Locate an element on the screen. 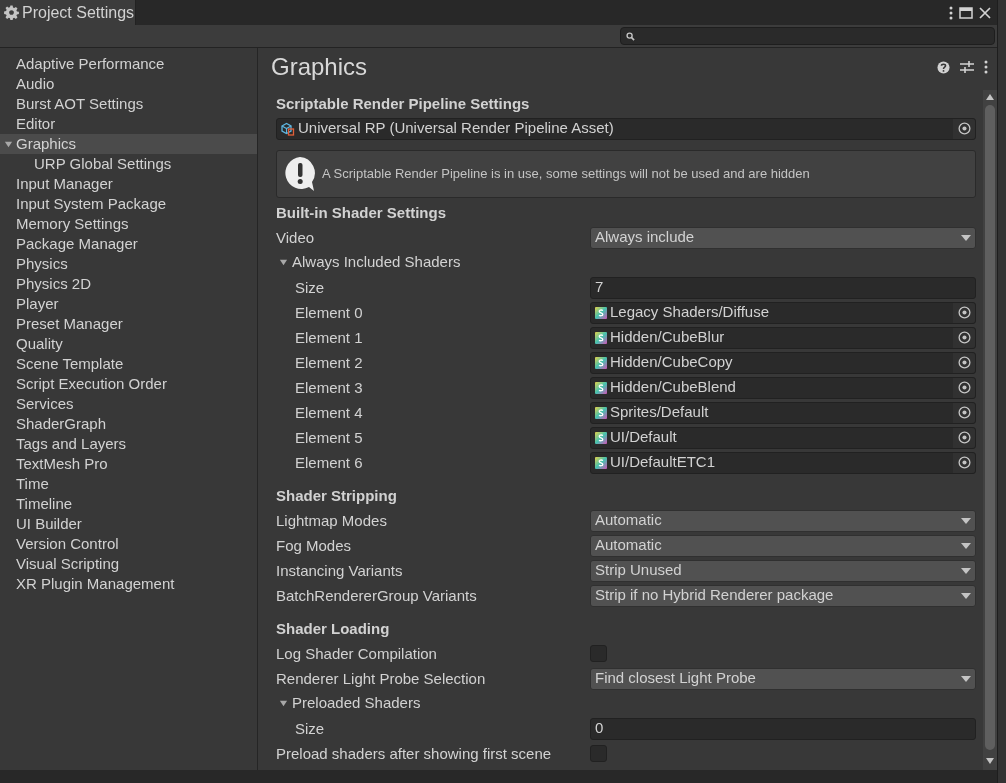  object-field: Legacy Shaders/Diffuse is located at coordinates (783, 312).